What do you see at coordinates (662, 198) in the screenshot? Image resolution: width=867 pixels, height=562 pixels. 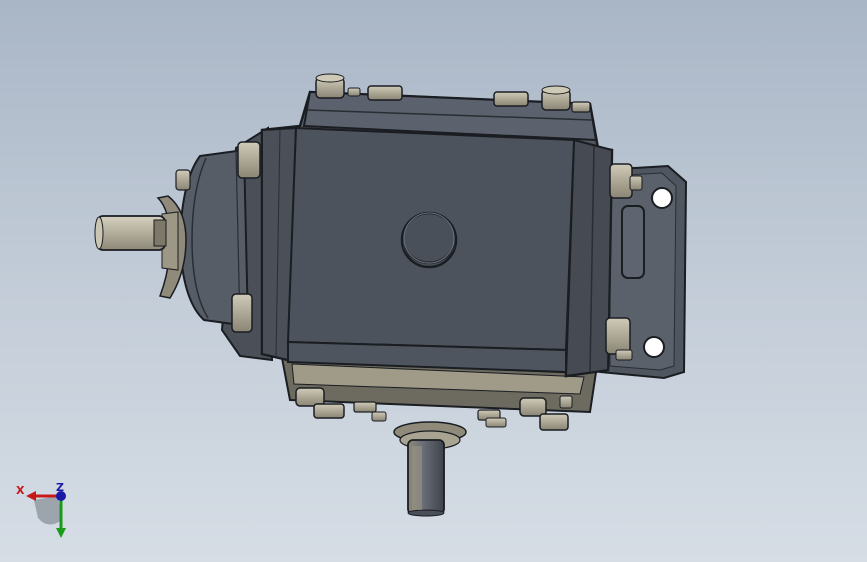 I see `mounting-hole-top` at bounding box center [662, 198].